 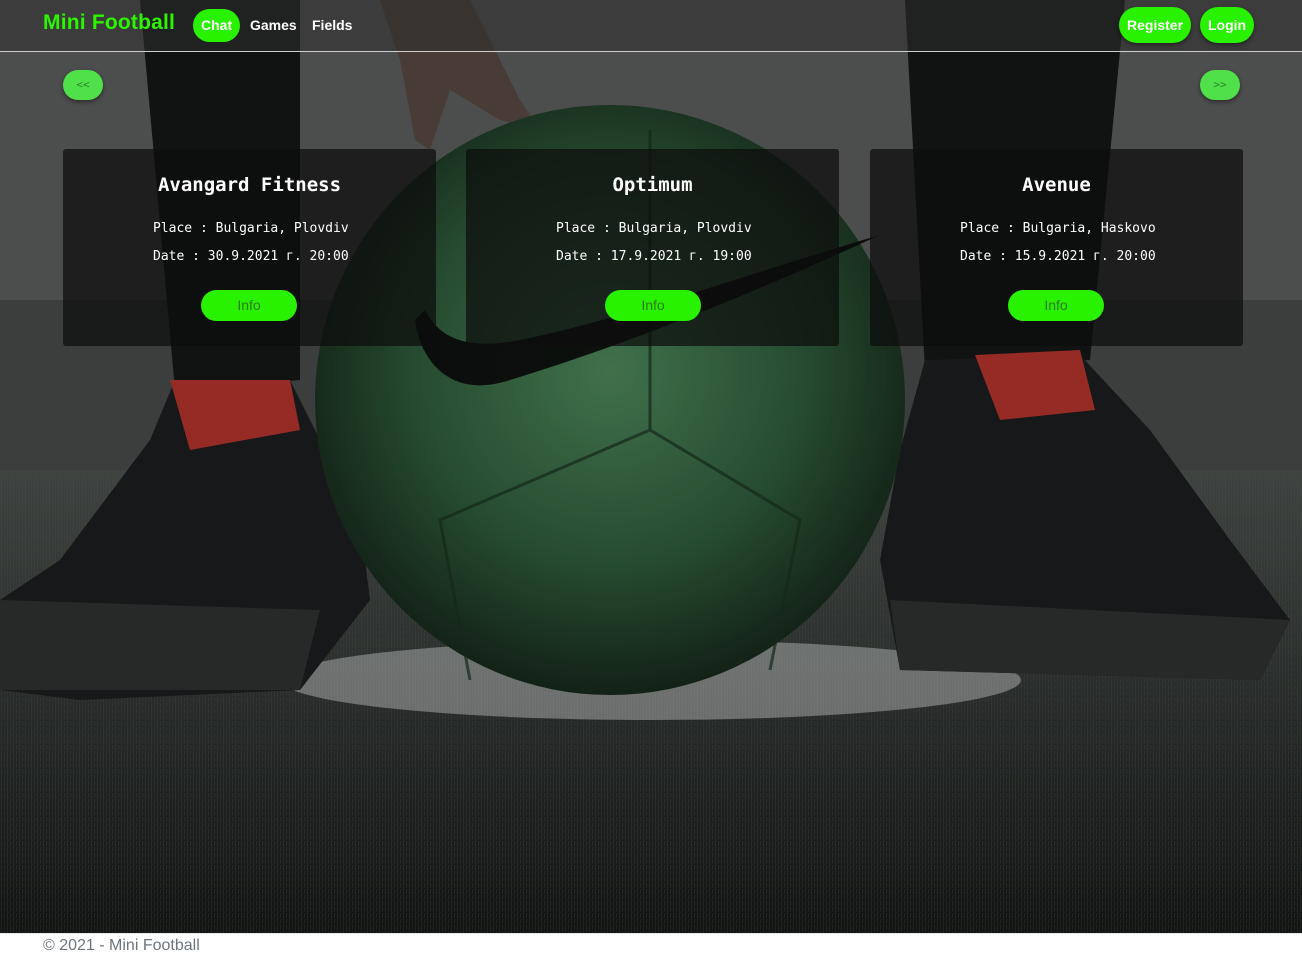 I want to click on footer: © 2021 - Mini Football, so click(x=651, y=949).